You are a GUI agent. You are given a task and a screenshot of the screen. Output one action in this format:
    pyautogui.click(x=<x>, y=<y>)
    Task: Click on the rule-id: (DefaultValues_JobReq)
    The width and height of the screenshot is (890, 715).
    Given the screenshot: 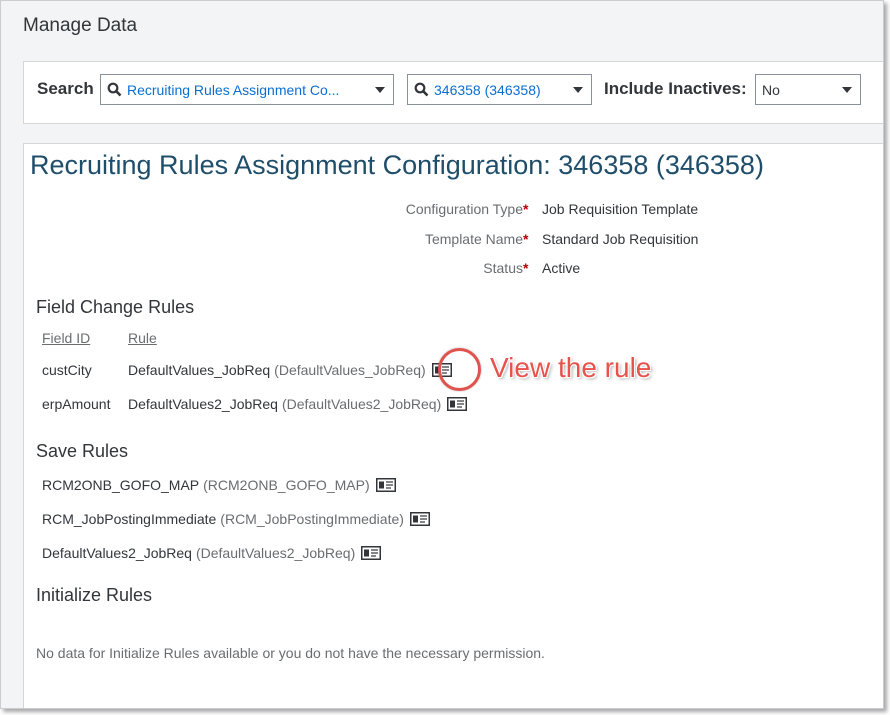 What is the action you would take?
    pyautogui.click(x=350, y=370)
    